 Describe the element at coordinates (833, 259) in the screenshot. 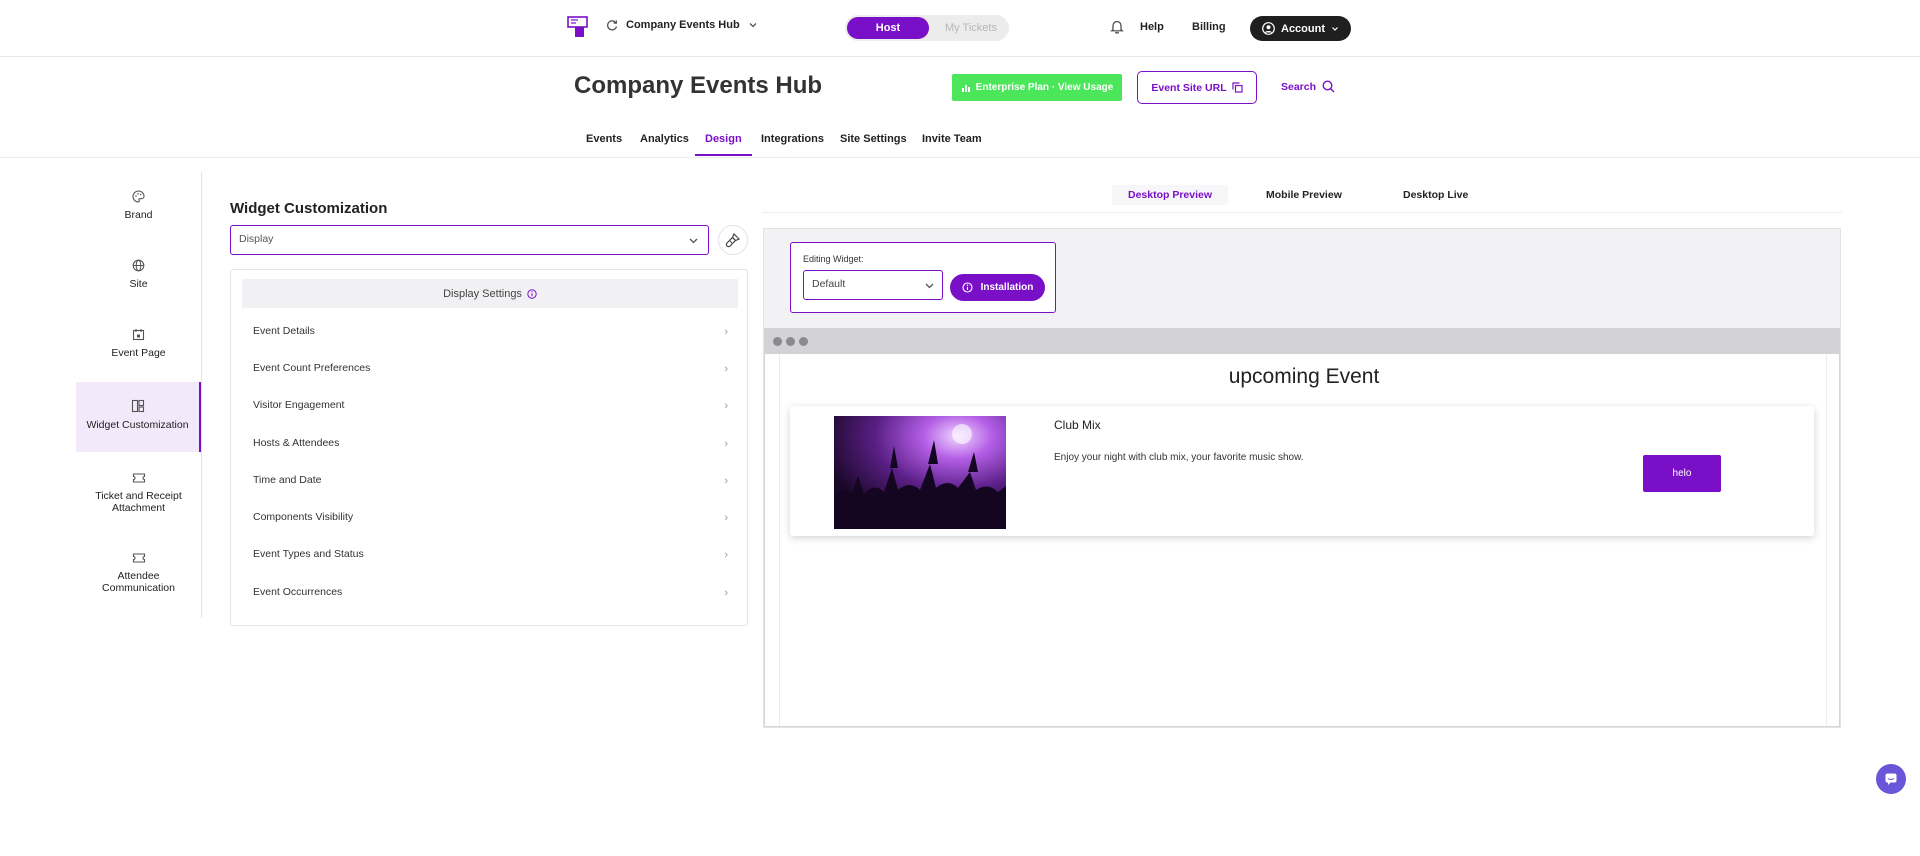

I see `editing-widget-label: Editing Widget:` at that location.